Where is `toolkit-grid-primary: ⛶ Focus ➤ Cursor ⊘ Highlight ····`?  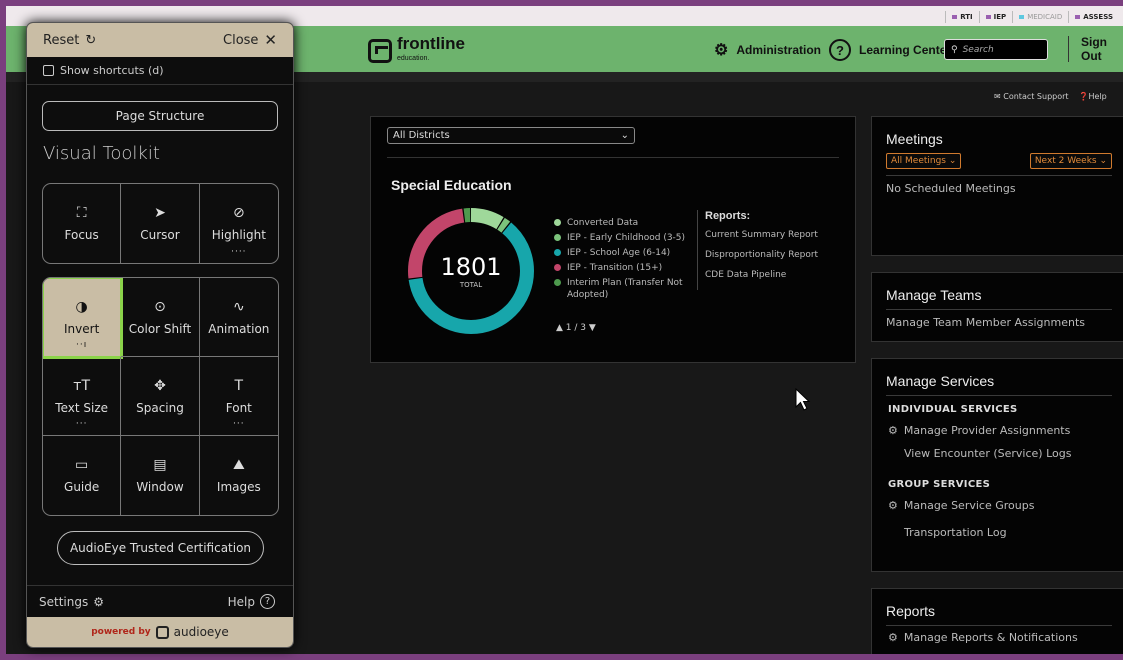
toolkit-grid-primary: ⛶ Focus ➤ Cursor ⊘ Highlight ···· is located at coordinates (160, 223).